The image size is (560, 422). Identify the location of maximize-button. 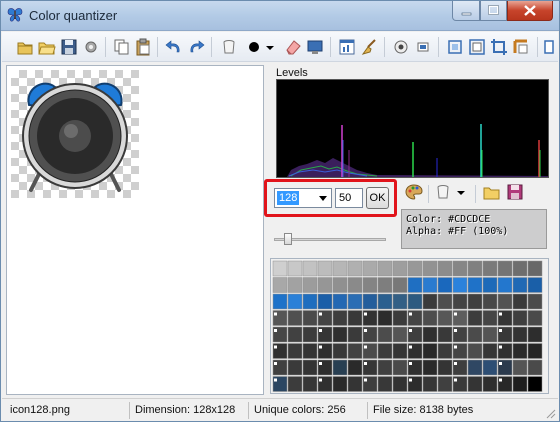
(493, 11).